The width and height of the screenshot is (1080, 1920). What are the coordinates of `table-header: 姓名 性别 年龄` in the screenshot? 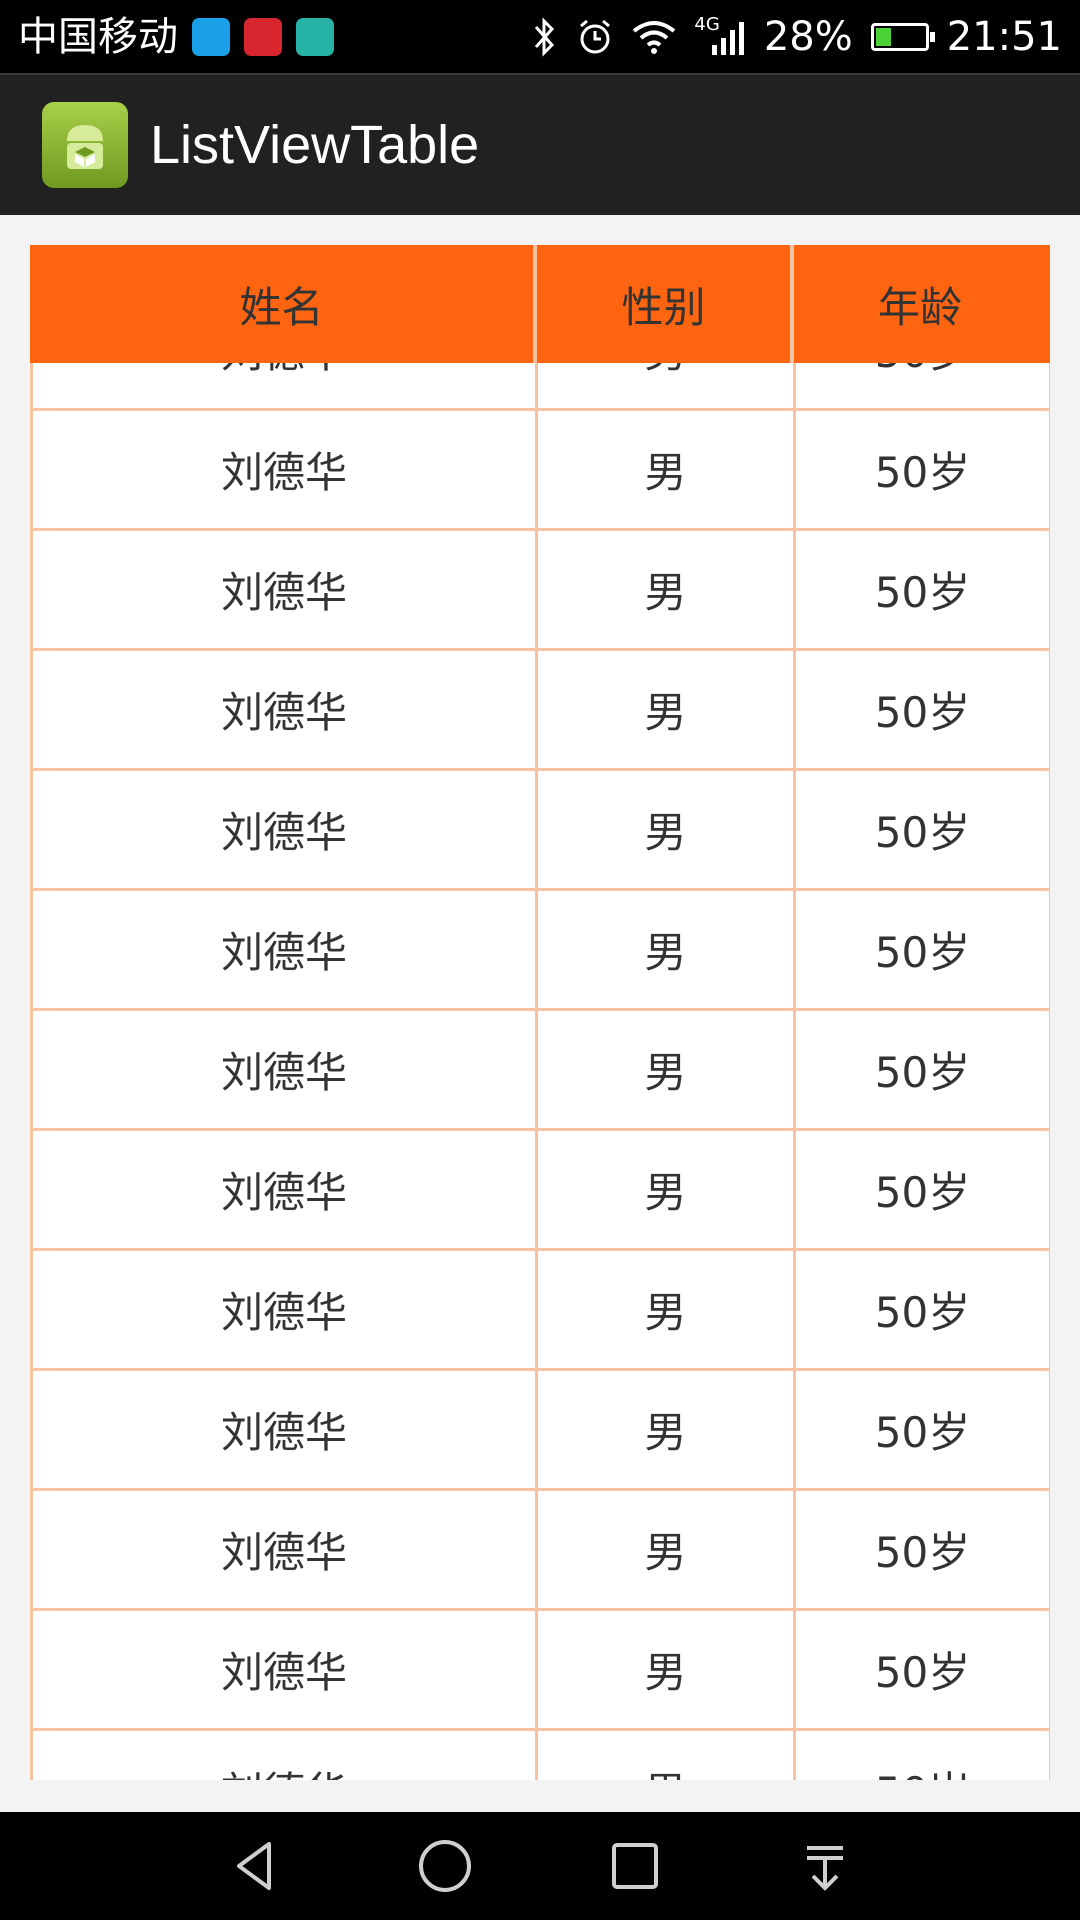 It's located at (540, 304).